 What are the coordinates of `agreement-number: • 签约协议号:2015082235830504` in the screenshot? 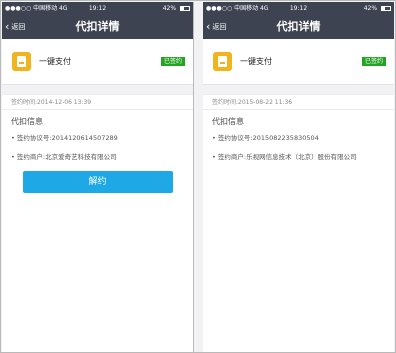 It's located at (265, 138).